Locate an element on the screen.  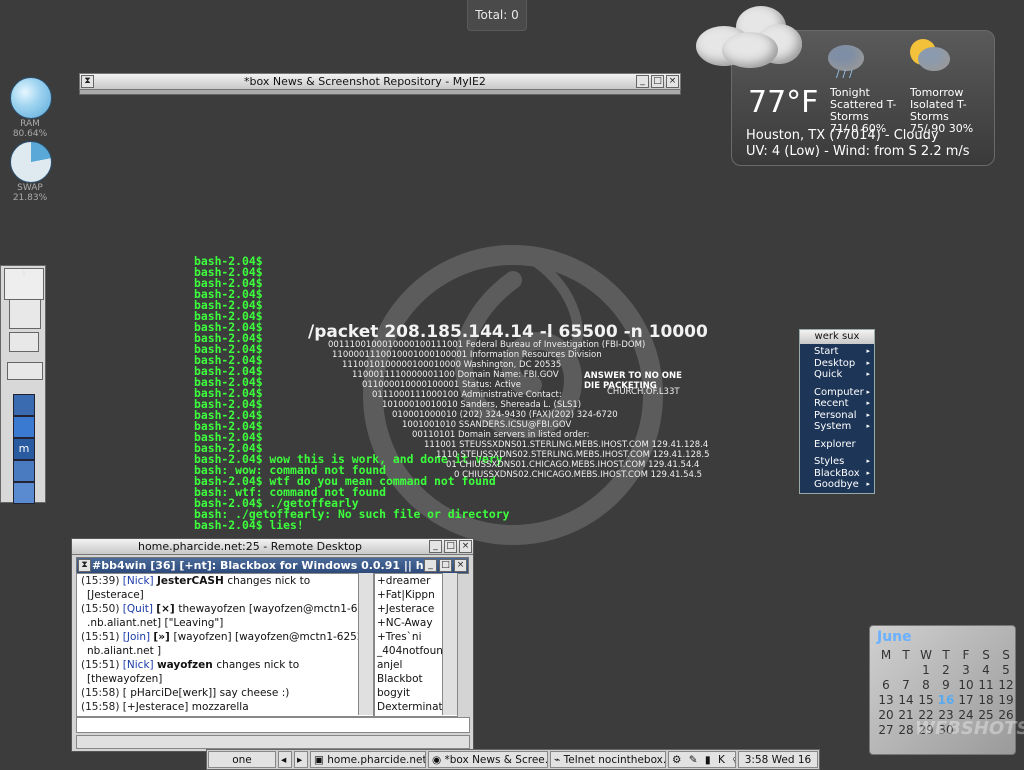
chat-line: (15:58) [ pHarciDe[werk]] say cheese :) is located at coordinates (185, 693).